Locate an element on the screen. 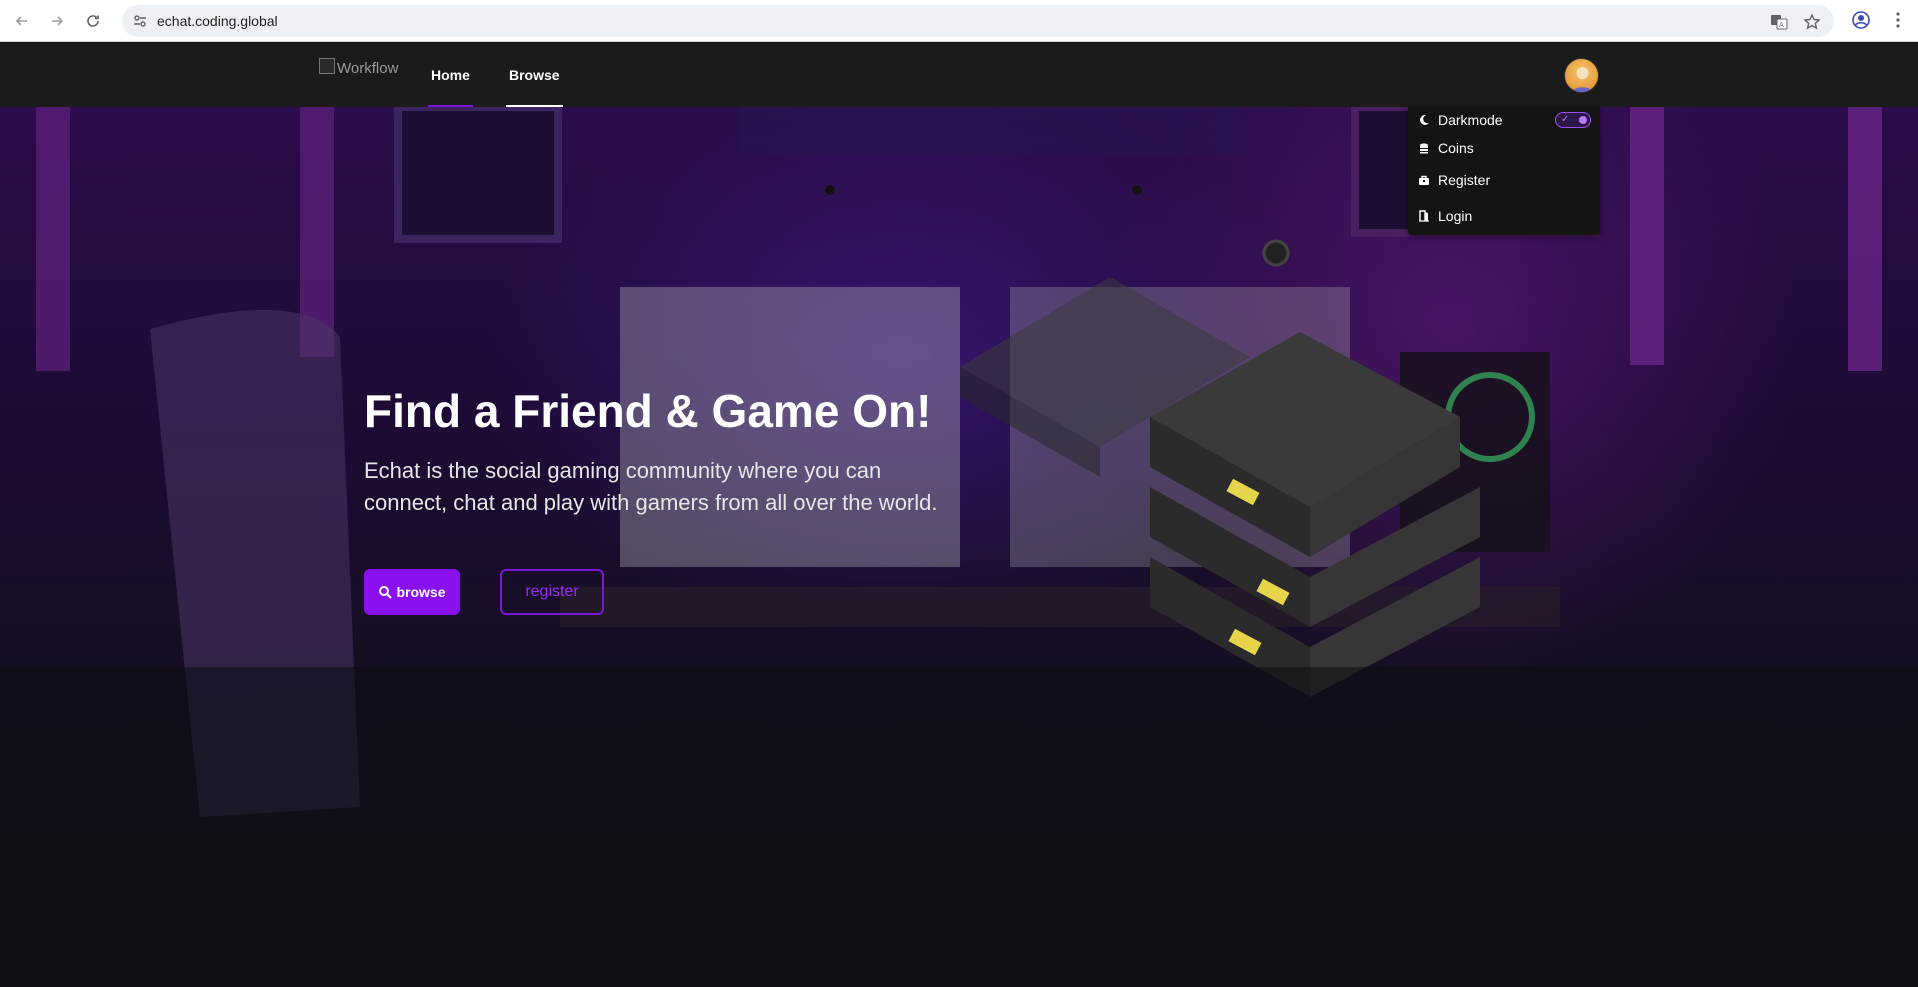  register-button-label: register is located at coordinates (552, 591).